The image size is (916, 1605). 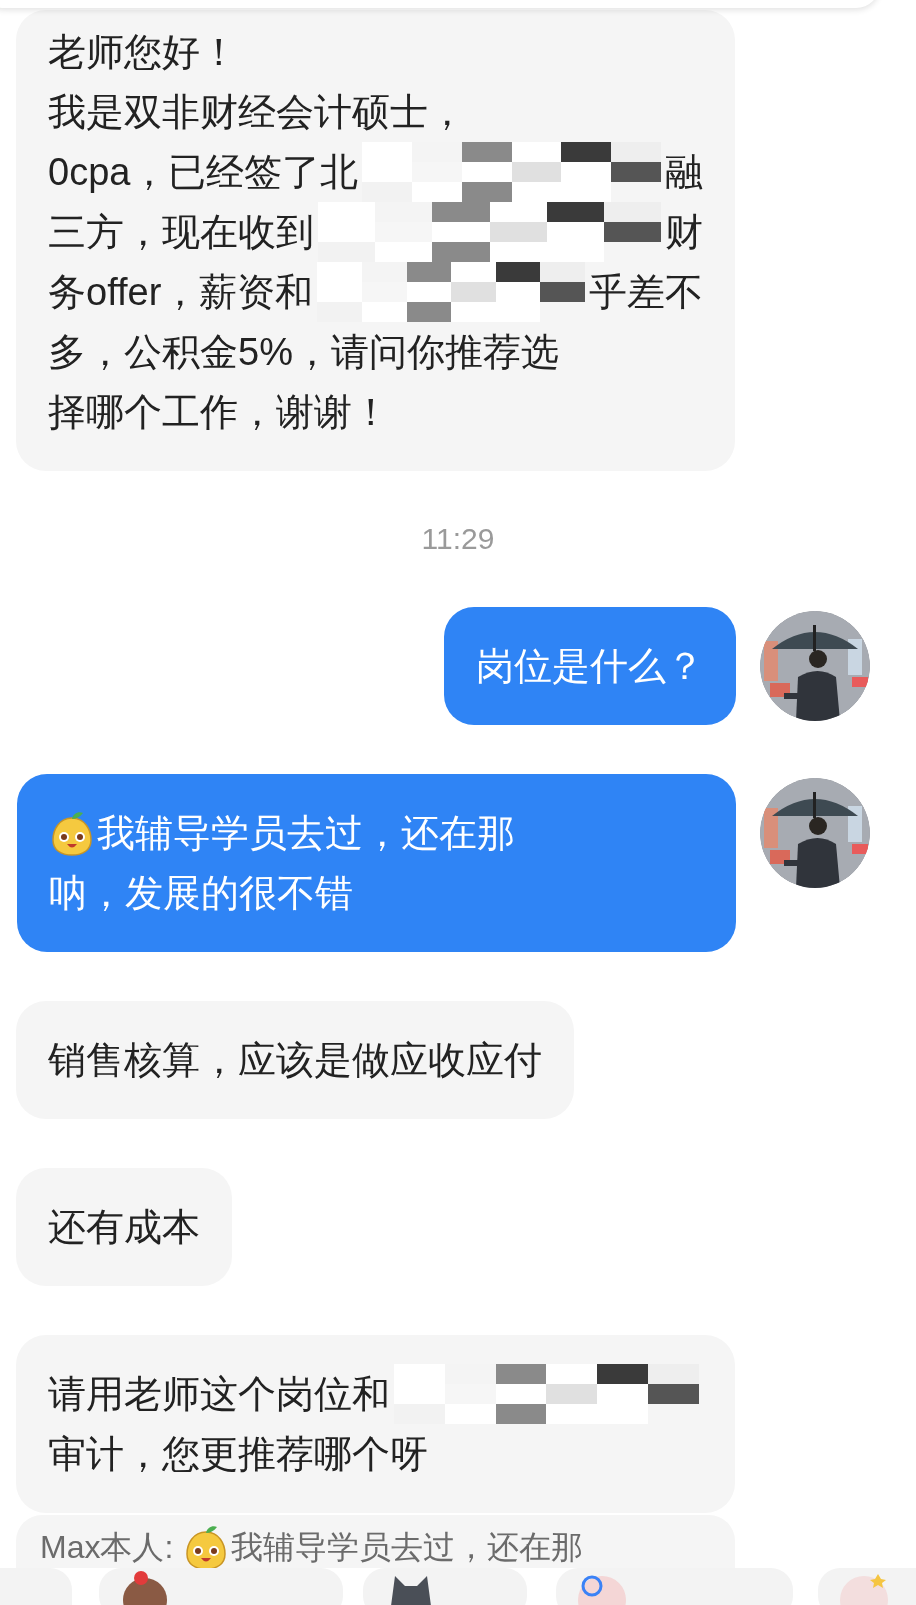 I want to click on message-text: 审计，您更推荐哪个呀, so click(x=238, y=1454).